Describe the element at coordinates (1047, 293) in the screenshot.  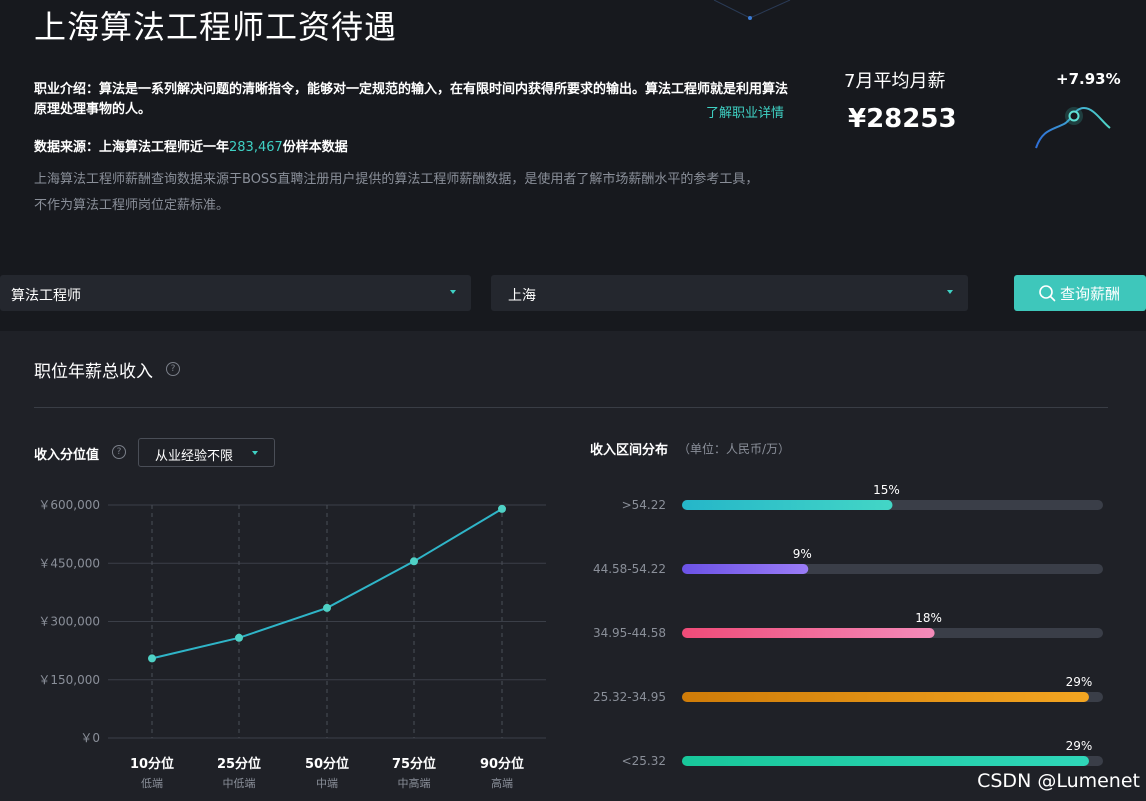
I see `search-icon` at that location.